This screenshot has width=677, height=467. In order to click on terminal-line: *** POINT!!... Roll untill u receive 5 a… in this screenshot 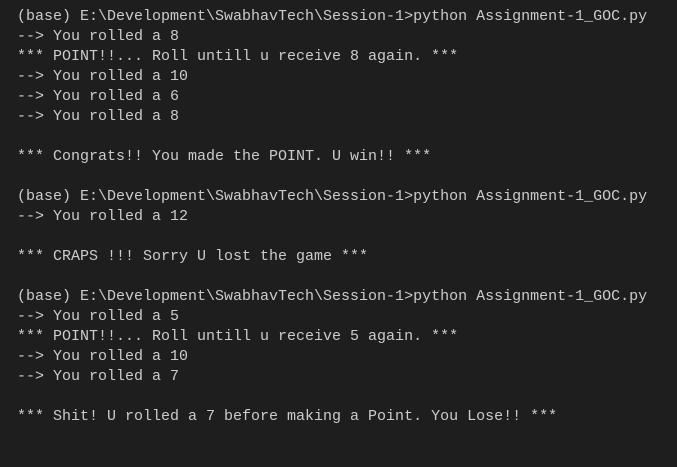, I will do `click(238, 336)`.